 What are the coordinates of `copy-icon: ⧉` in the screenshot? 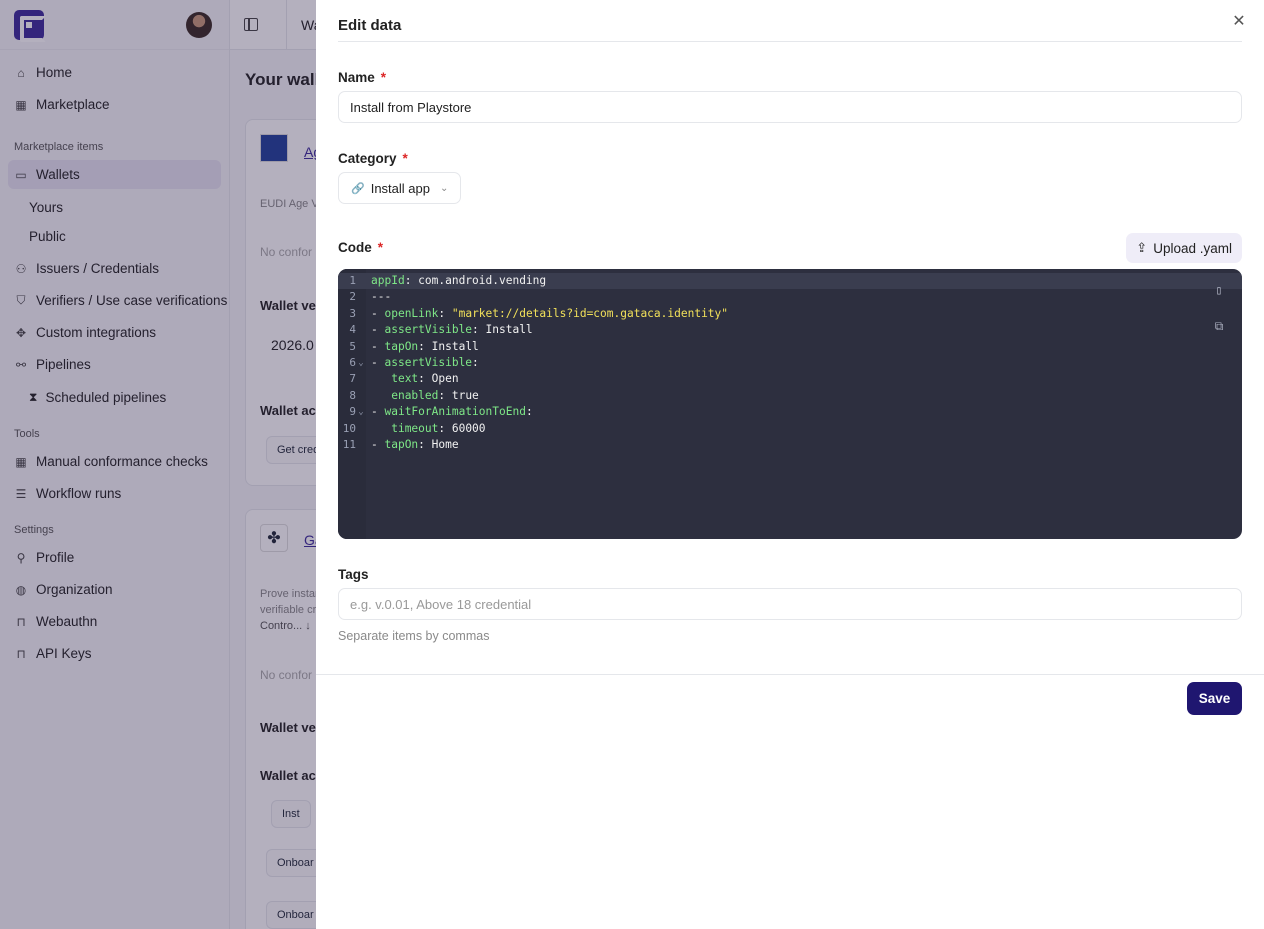 It's located at (1219, 326).